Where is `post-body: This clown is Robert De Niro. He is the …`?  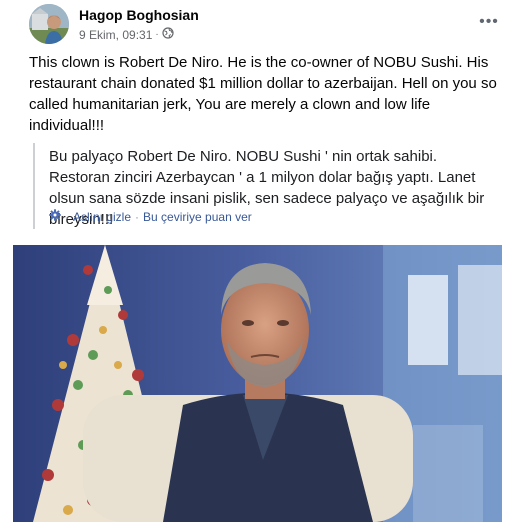 post-body: This clown is Robert De Niro. He is the … is located at coordinates (263, 94).